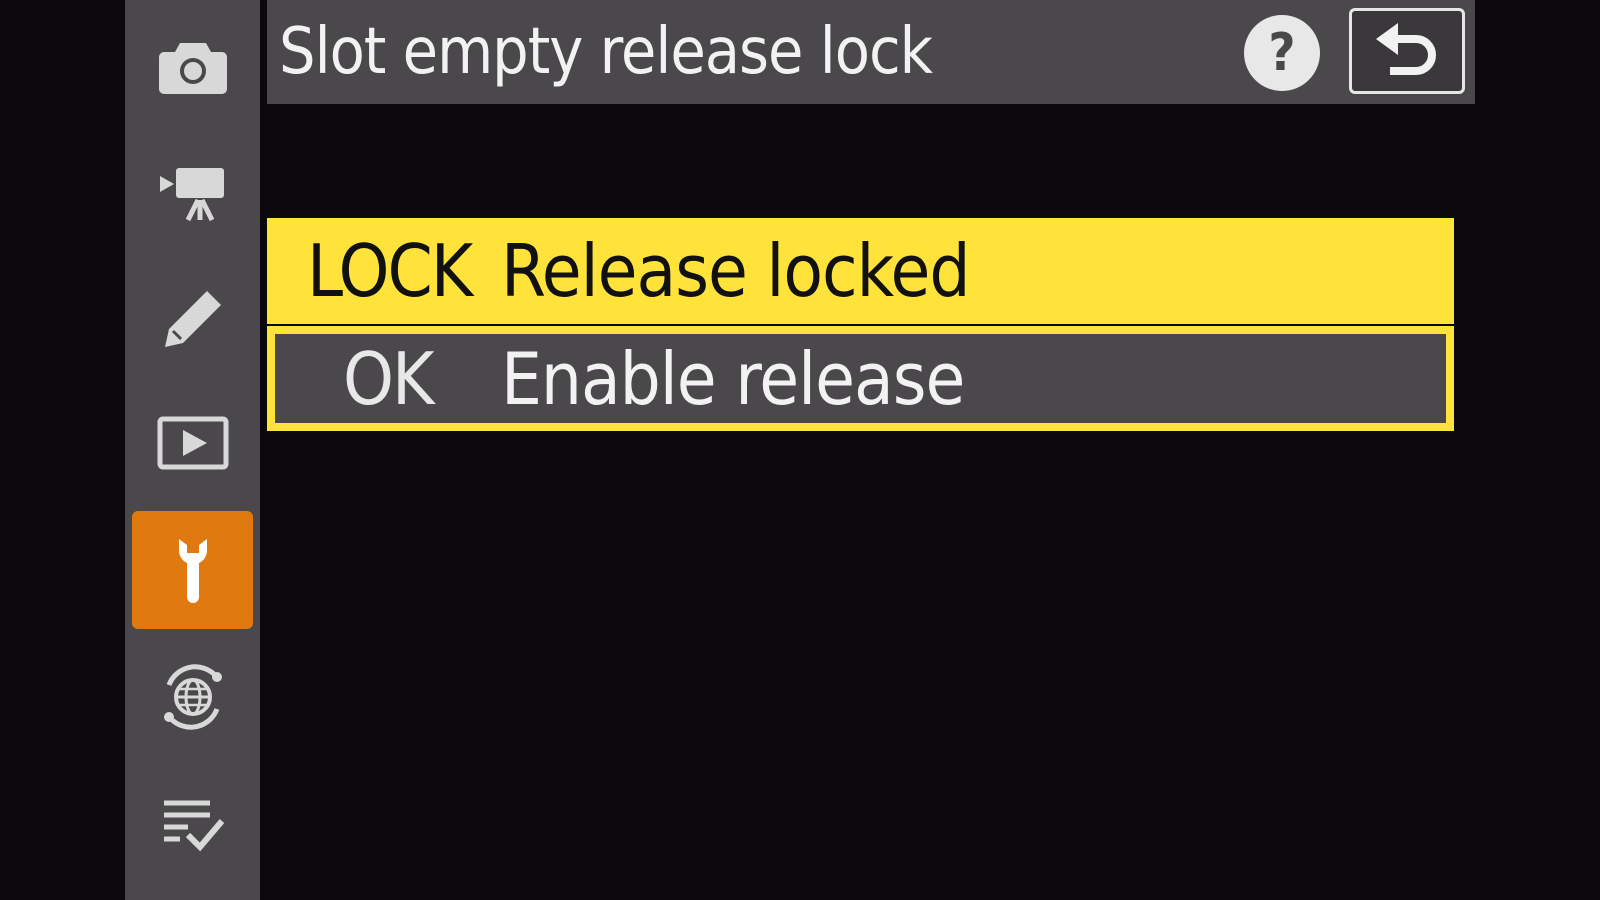 The width and height of the screenshot is (1600, 900). I want to click on title-bar: Slot empty release lock ?, so click(871, 52).